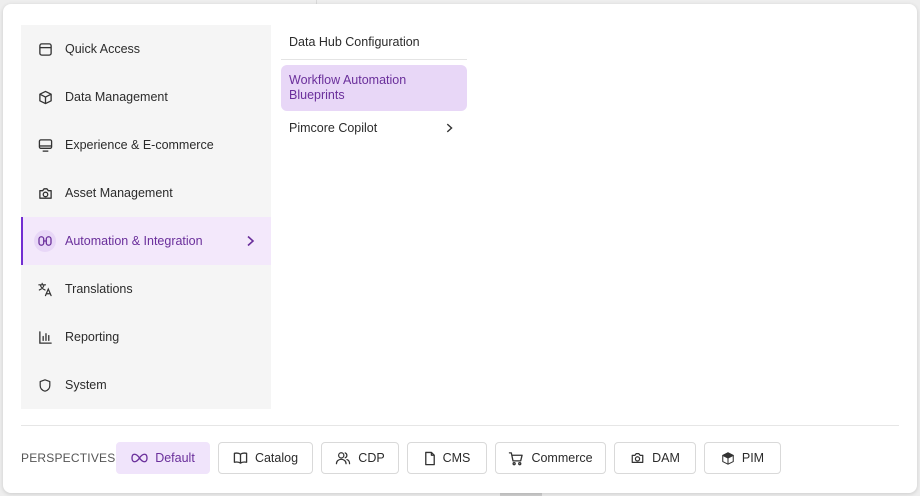 The height and width of the screenshot is (496, 920). What do you see at coordinates (456, 458) in the screenshot?
I see `perspective-label: CMS` at bounding box center [456, 458].